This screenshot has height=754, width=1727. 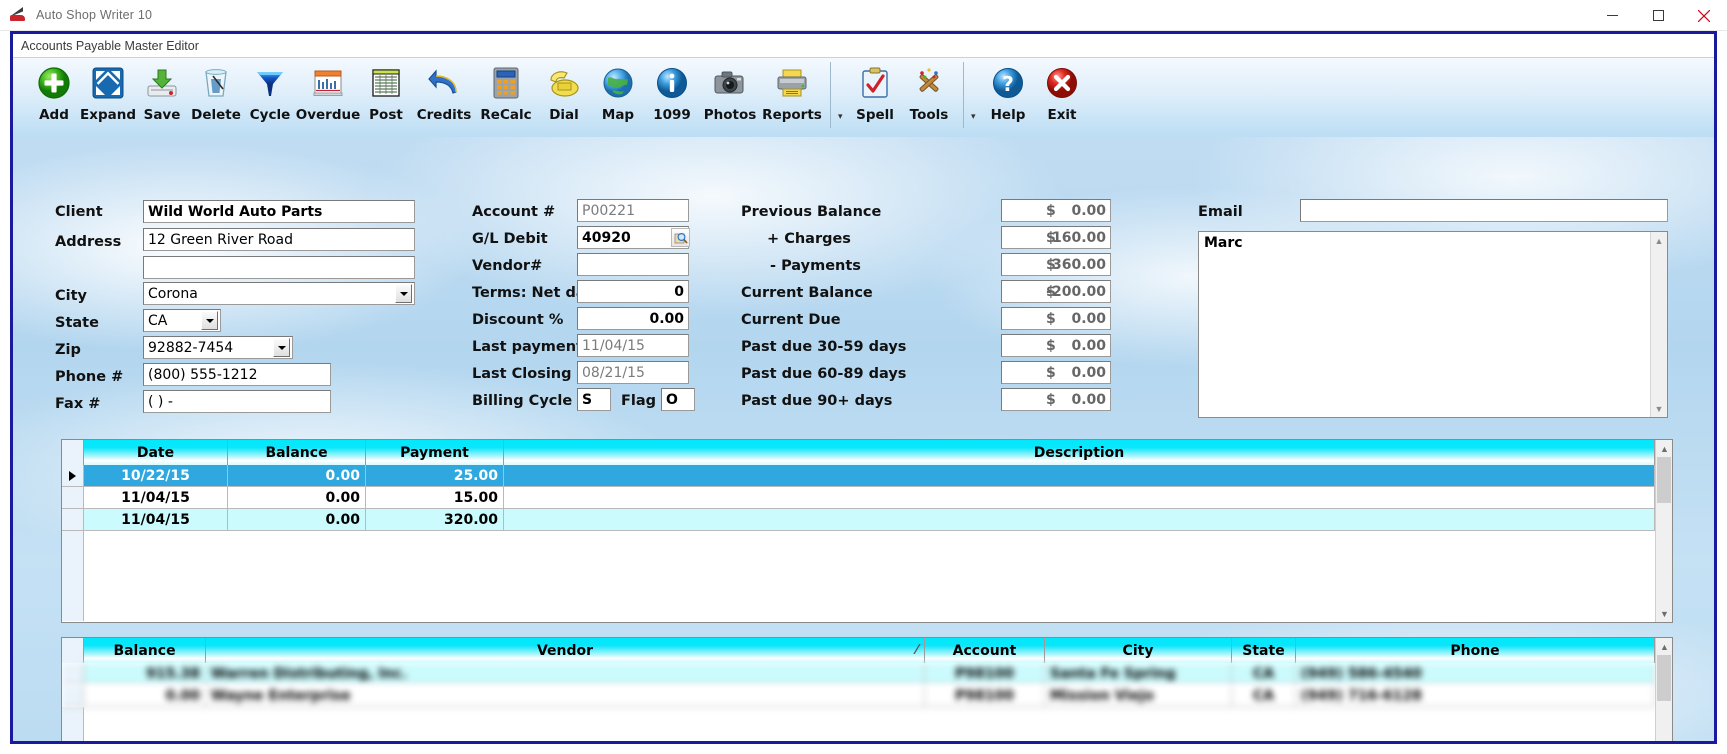 I want to click on cell-balance: 915.38, so click(x=145, y=674).